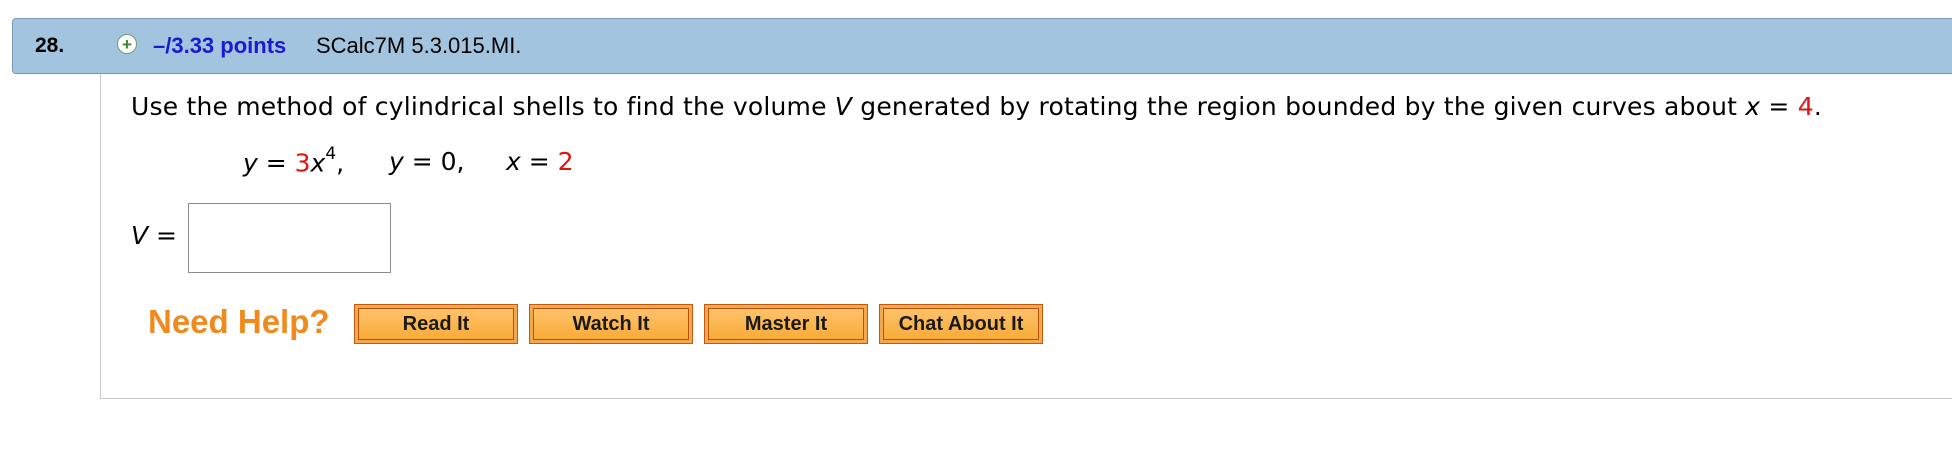 The width and height of the screenshot is (1952, 458). Describe the element at coordinates (419, 45) in the screenshot. I see `course-reference: SCalc7M 5.3.015.MI.` at that location.